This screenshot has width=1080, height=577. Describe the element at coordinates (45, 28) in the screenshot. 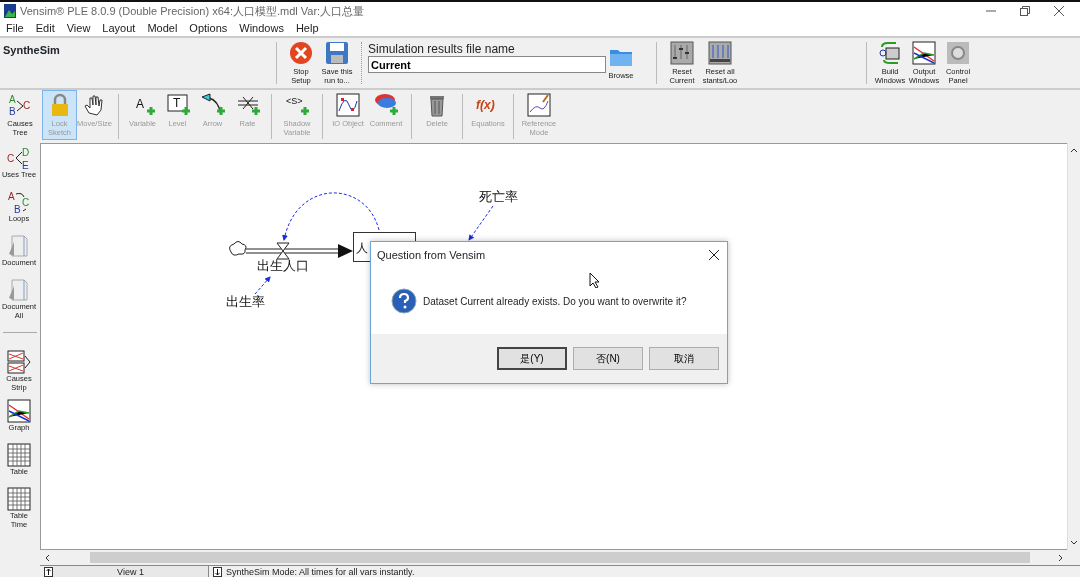

I see `menu-item: Edit` at that location.